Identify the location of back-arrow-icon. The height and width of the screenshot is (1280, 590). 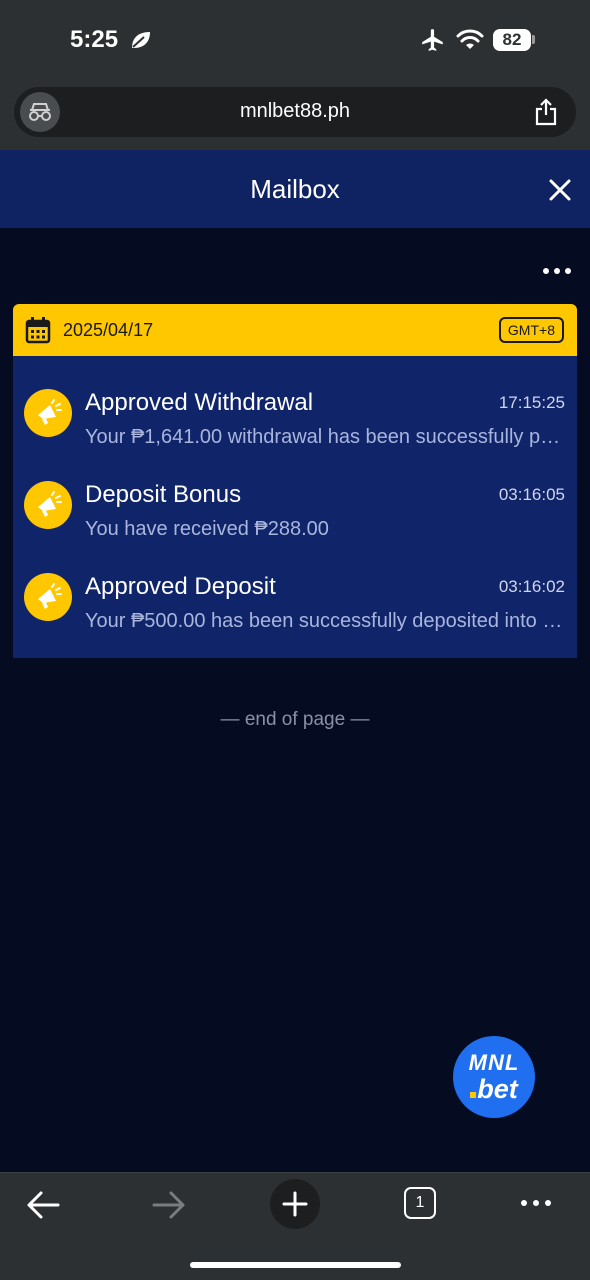
(43, 1205).